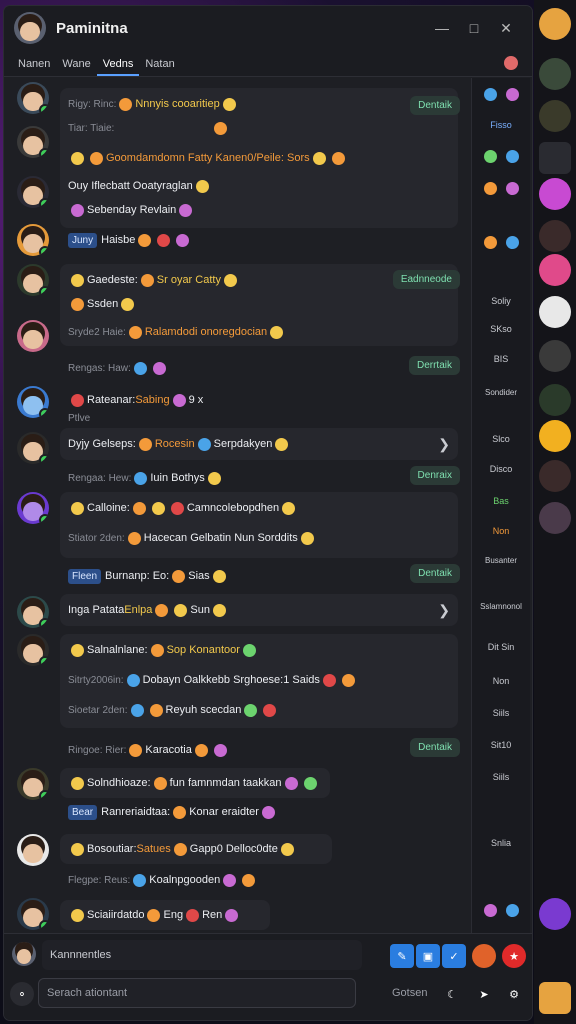 This screenshot has height=1024, width=576. Describe the element at coordinates (501, 501) in the screenshot. I see `side-item: Bas` at that location.